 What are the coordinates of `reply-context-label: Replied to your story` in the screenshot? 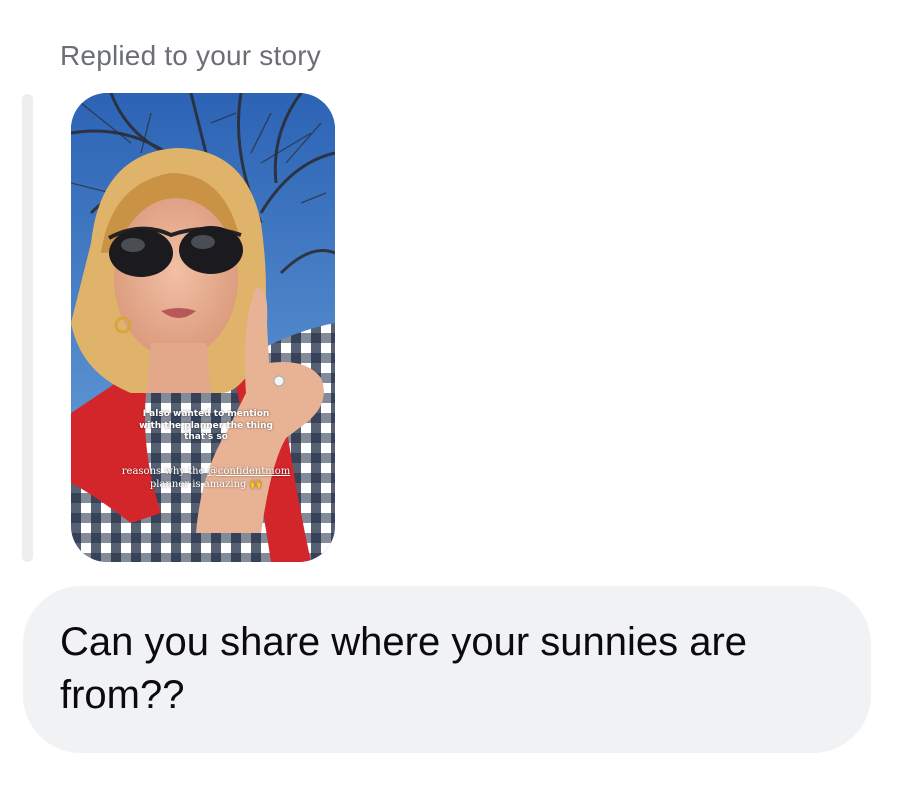 It's located at (190, 55).